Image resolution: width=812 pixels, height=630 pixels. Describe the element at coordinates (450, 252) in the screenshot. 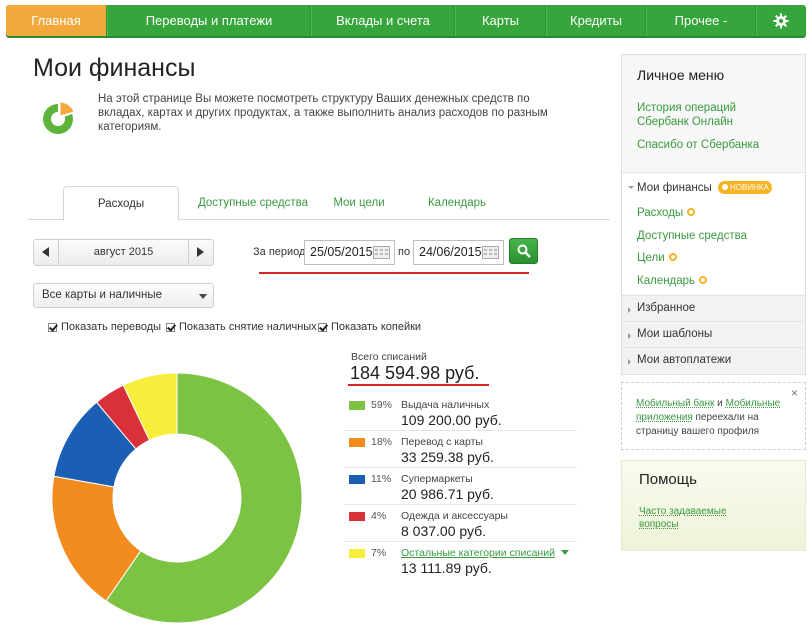

I see `date-to-value: 24/06/2015` at that location.